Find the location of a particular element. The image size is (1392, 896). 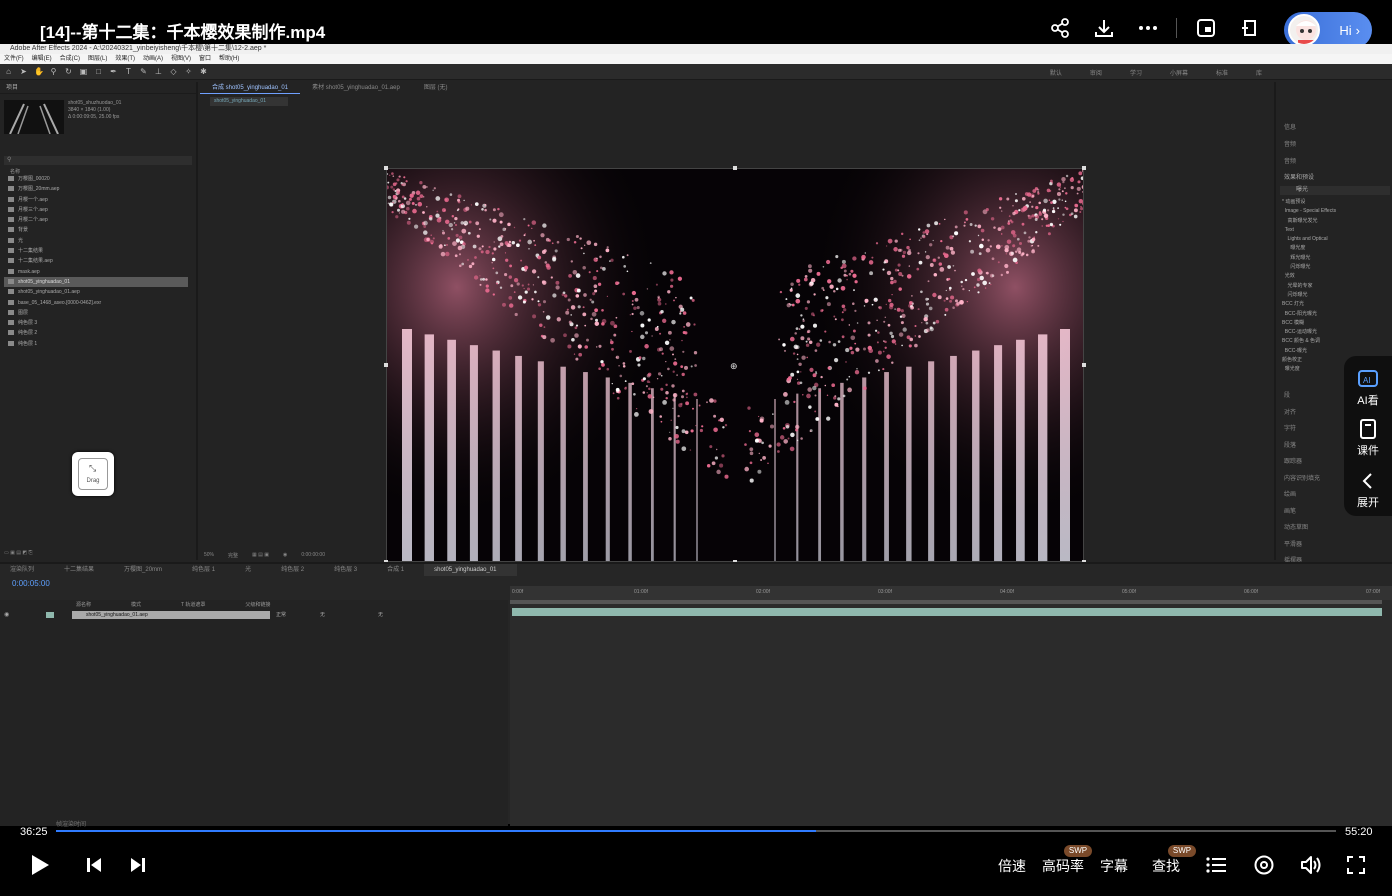

layer-row: ◉ shot05_yinghuadao_01.aep 正常 无 无 is located at coordinates (254, 615).